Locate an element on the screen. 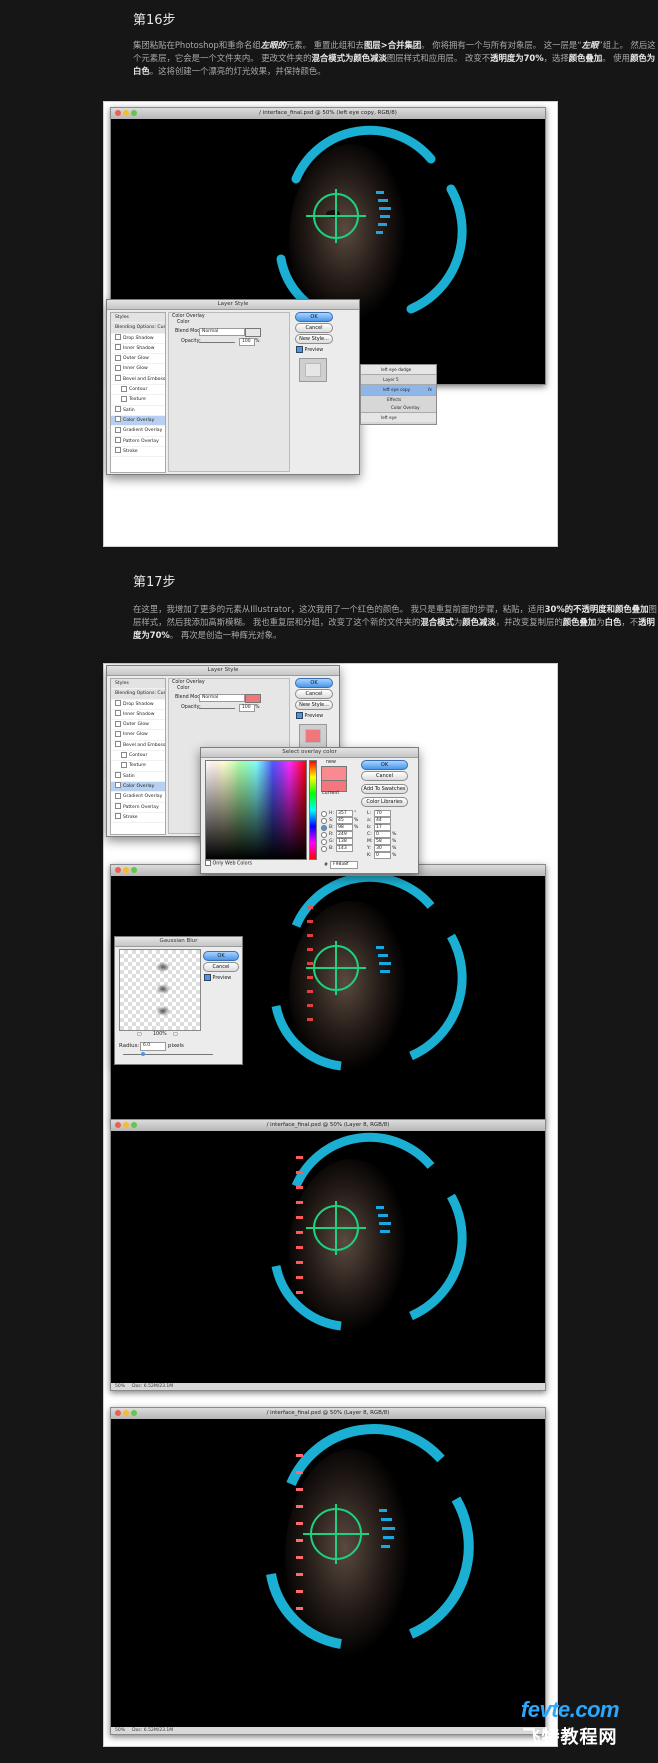  channel-field: 58 is located at coordinates (382, 841).